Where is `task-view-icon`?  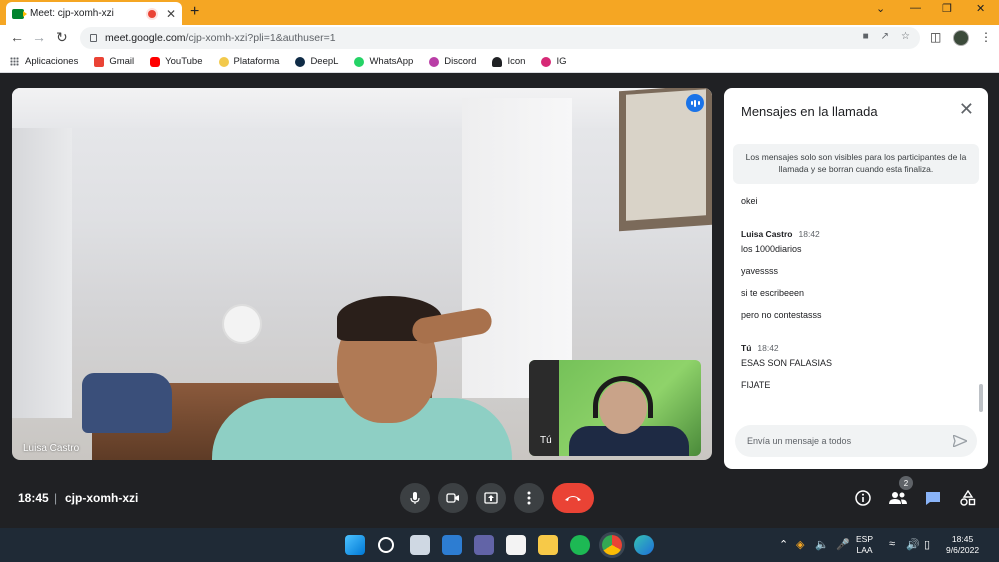
task-view-icon is located at coordinates (420, 545).